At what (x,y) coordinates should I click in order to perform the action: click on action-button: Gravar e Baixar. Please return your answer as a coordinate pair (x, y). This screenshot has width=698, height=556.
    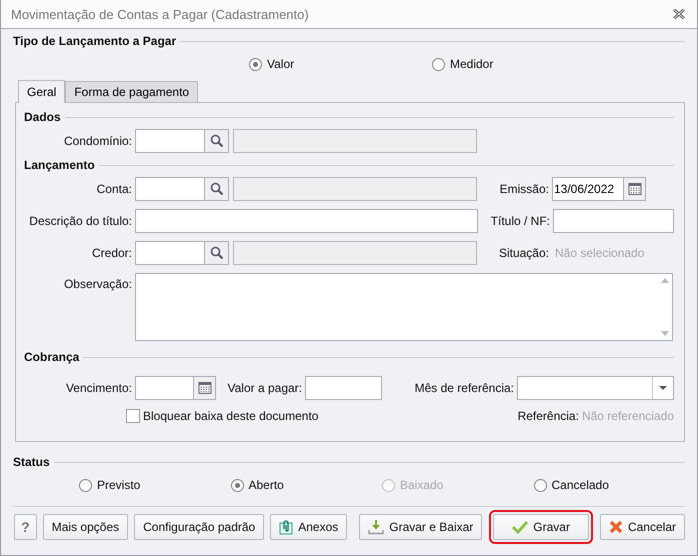
    Looking at the image, I should click on (420, 527).